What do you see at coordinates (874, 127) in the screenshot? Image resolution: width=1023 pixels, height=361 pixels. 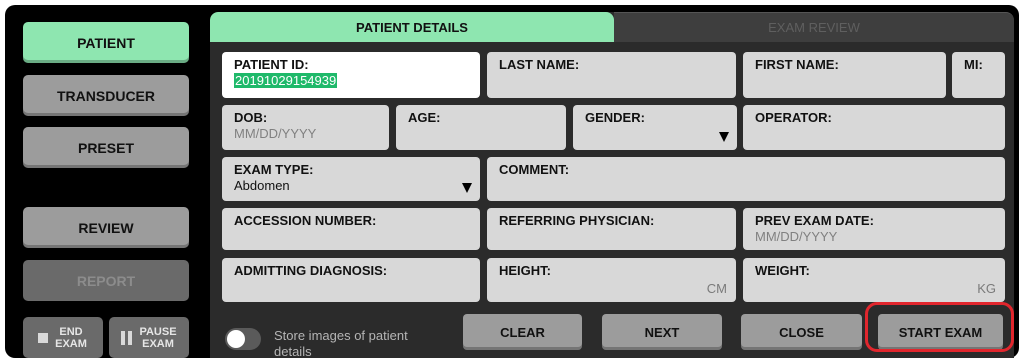 I see `operator-field: OPERATOR:` at bounding box center [874, 127].